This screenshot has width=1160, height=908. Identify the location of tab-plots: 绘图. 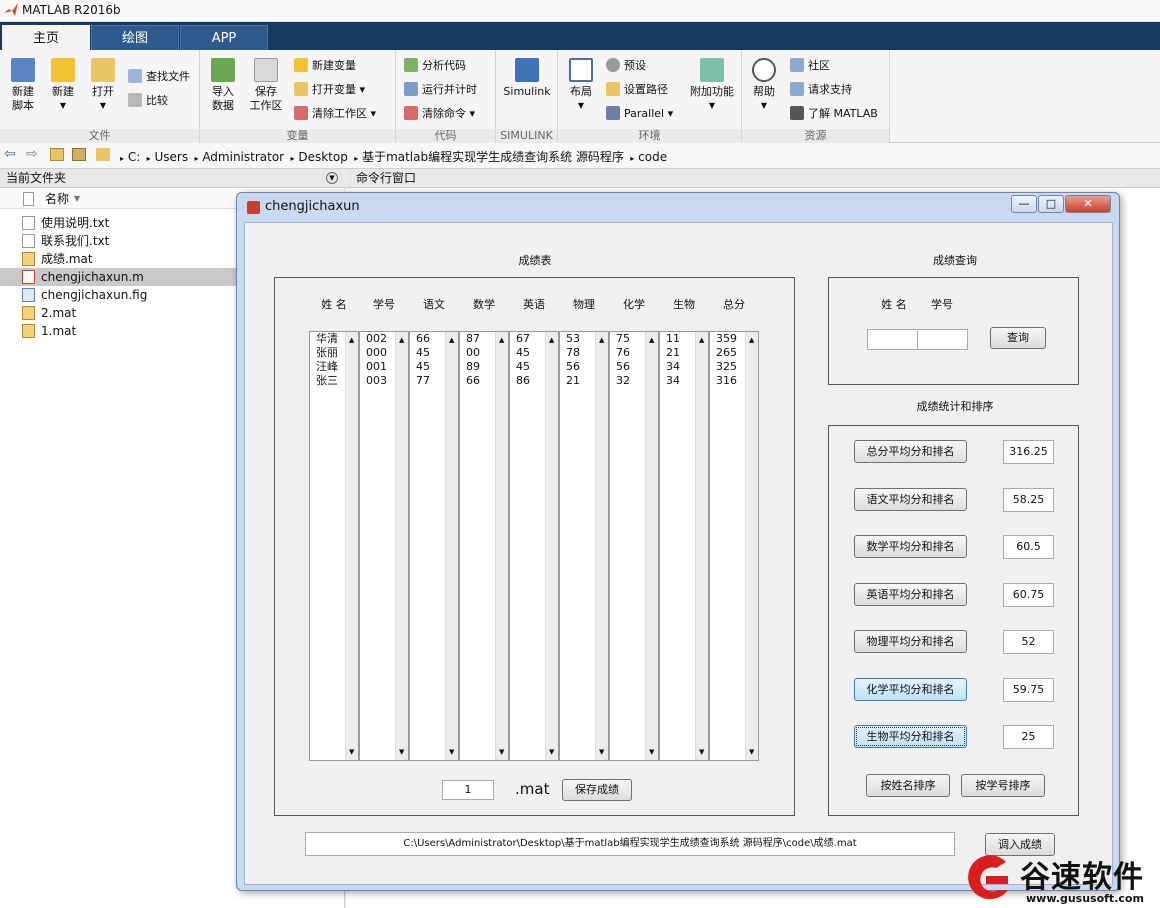
(135, 37).